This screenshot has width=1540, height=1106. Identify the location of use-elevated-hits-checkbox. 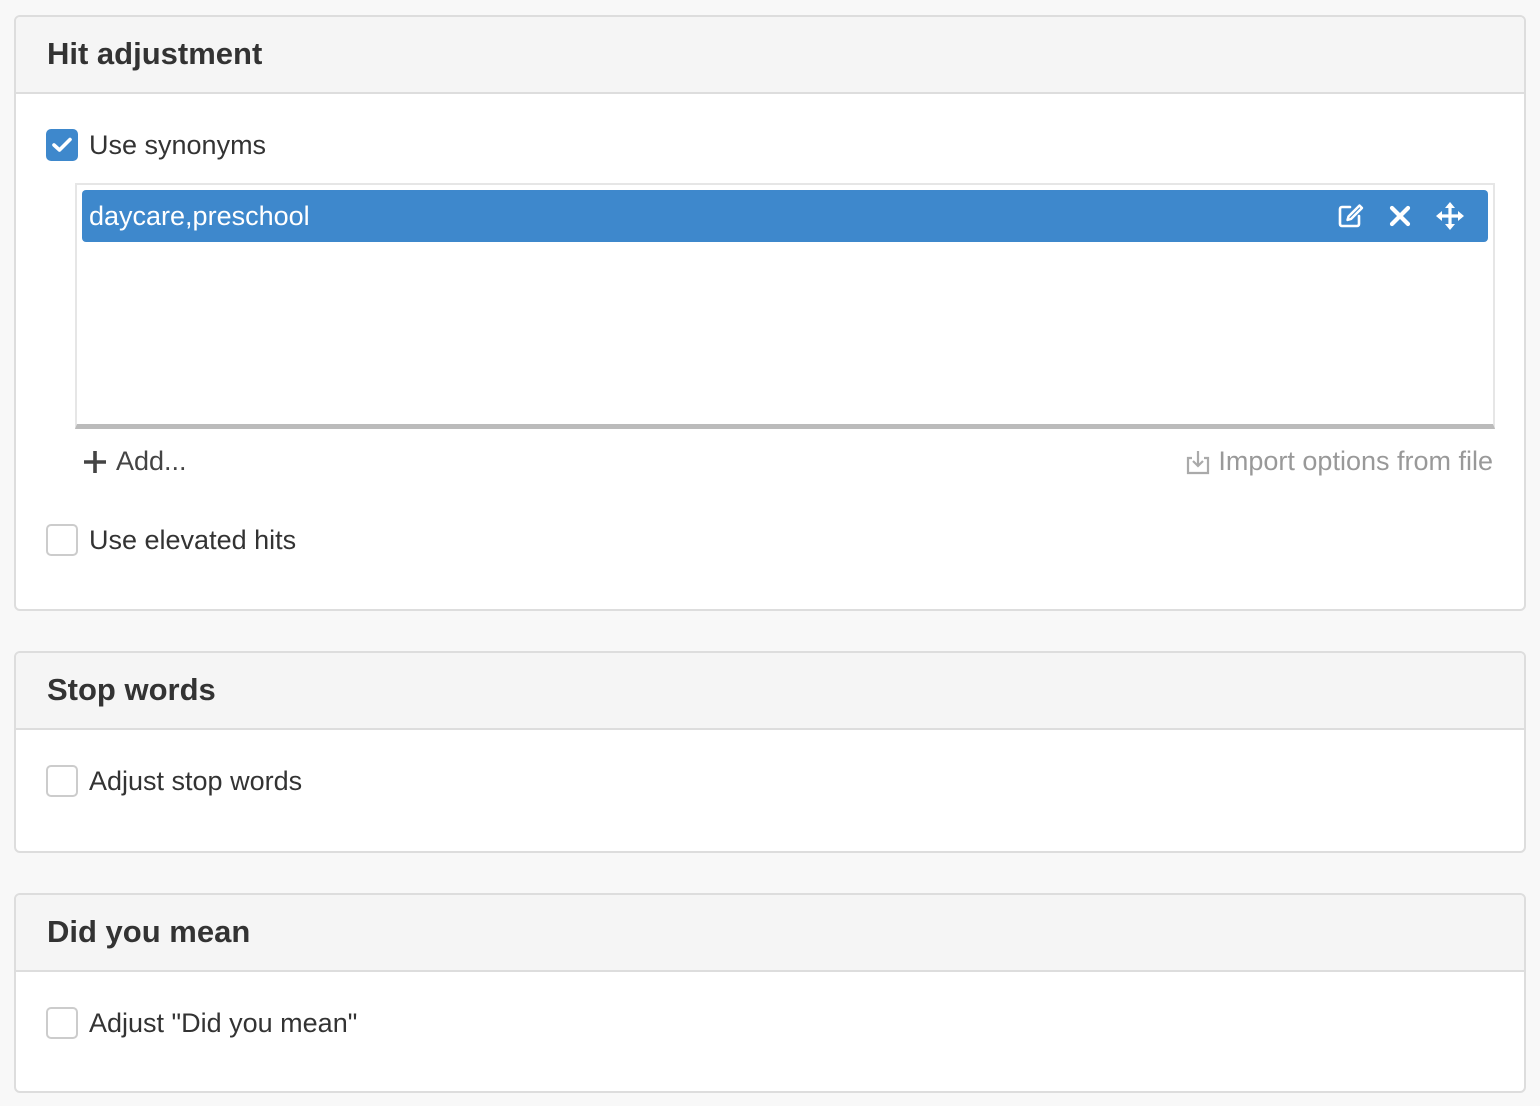
(62, 540).